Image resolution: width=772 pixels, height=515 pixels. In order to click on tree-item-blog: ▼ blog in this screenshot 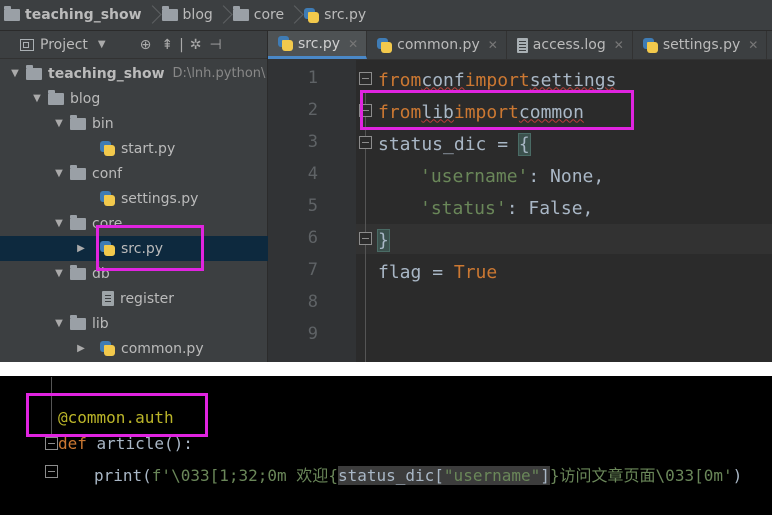, I will do `click(134, 98)`.